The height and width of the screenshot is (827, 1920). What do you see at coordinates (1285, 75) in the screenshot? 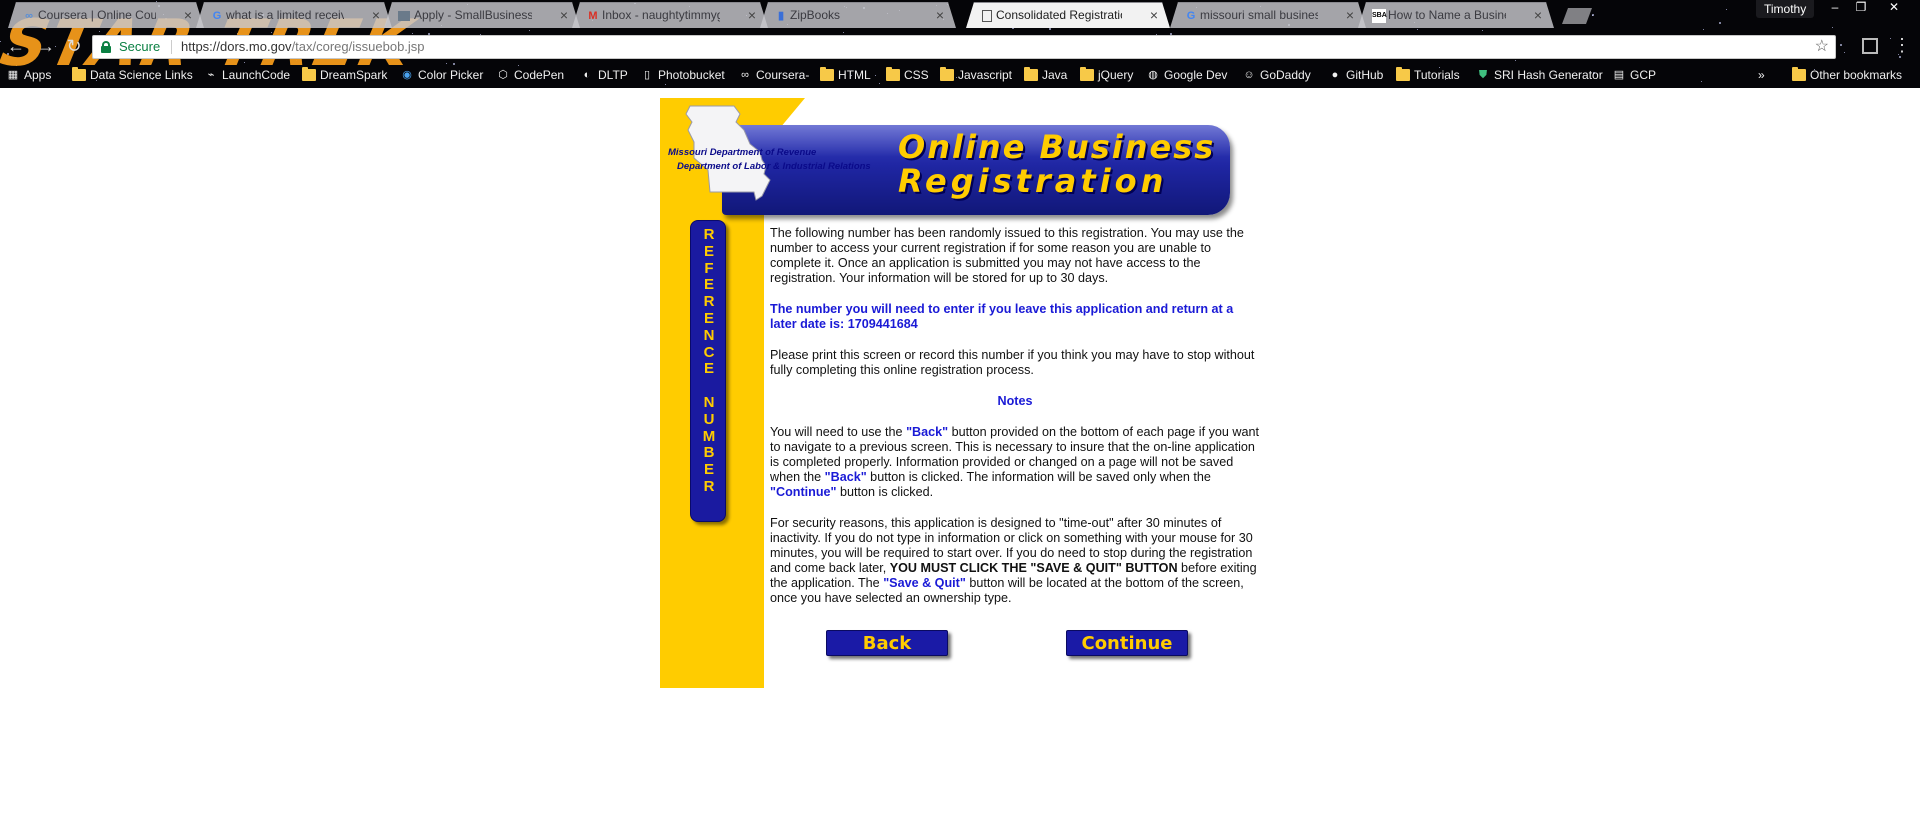
I see `bookmark-label: GoDaddy` at bounding box center [1285, 75].